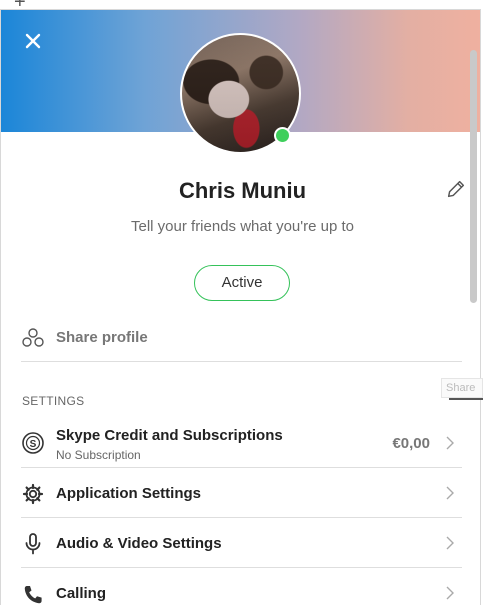 This screenshot has width=483, height=605. What do you see at coordinates (242, 283) in the screenshot?
I see `status-button: Active` at bounding box center [242, 283].